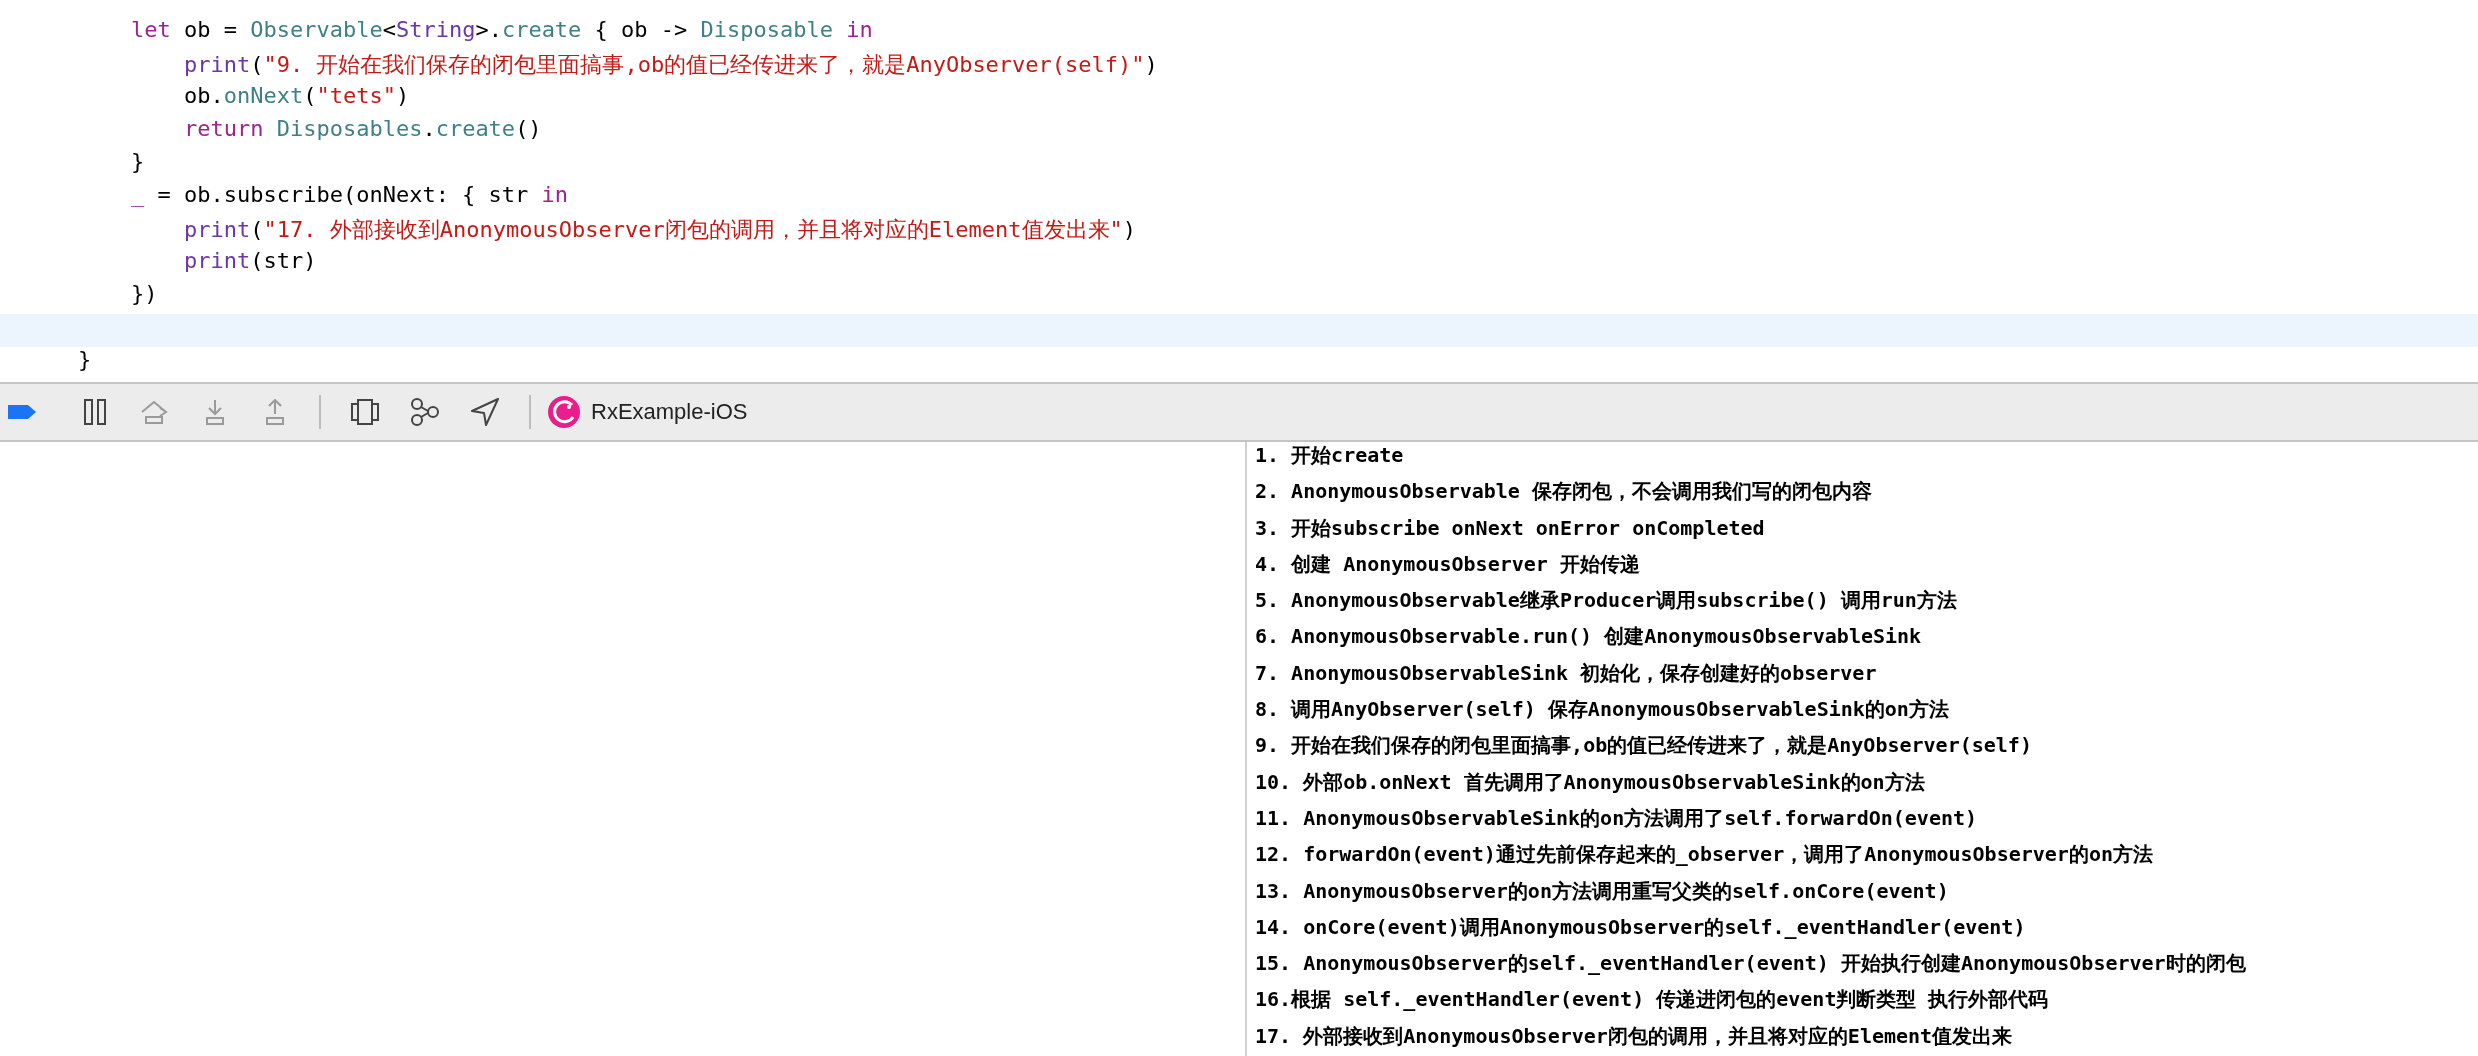 This screenshot has width=2478, height=1056. I want to click on code-line: print("9. 开始在我们保存的闭包里面搞事,ob的值已经传进来了，就是AnyObserver(self)"), so click(670, 65).